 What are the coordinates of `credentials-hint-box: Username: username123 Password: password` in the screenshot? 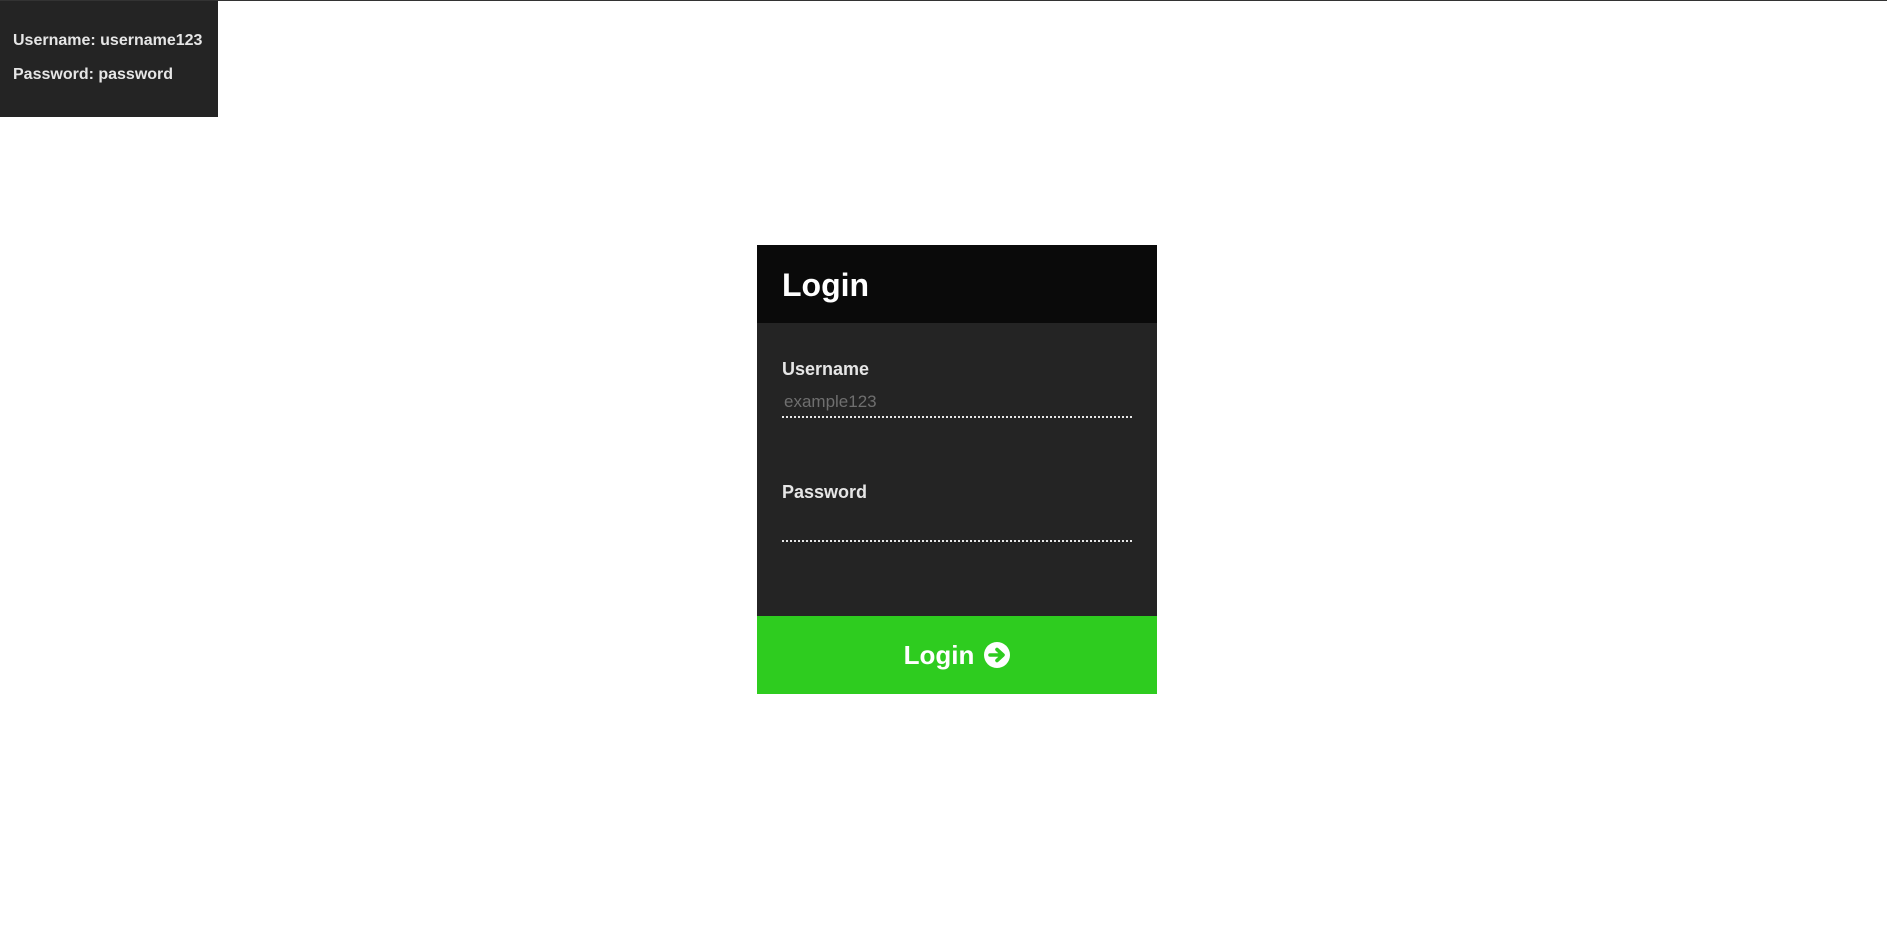 It's located at (109, 59).